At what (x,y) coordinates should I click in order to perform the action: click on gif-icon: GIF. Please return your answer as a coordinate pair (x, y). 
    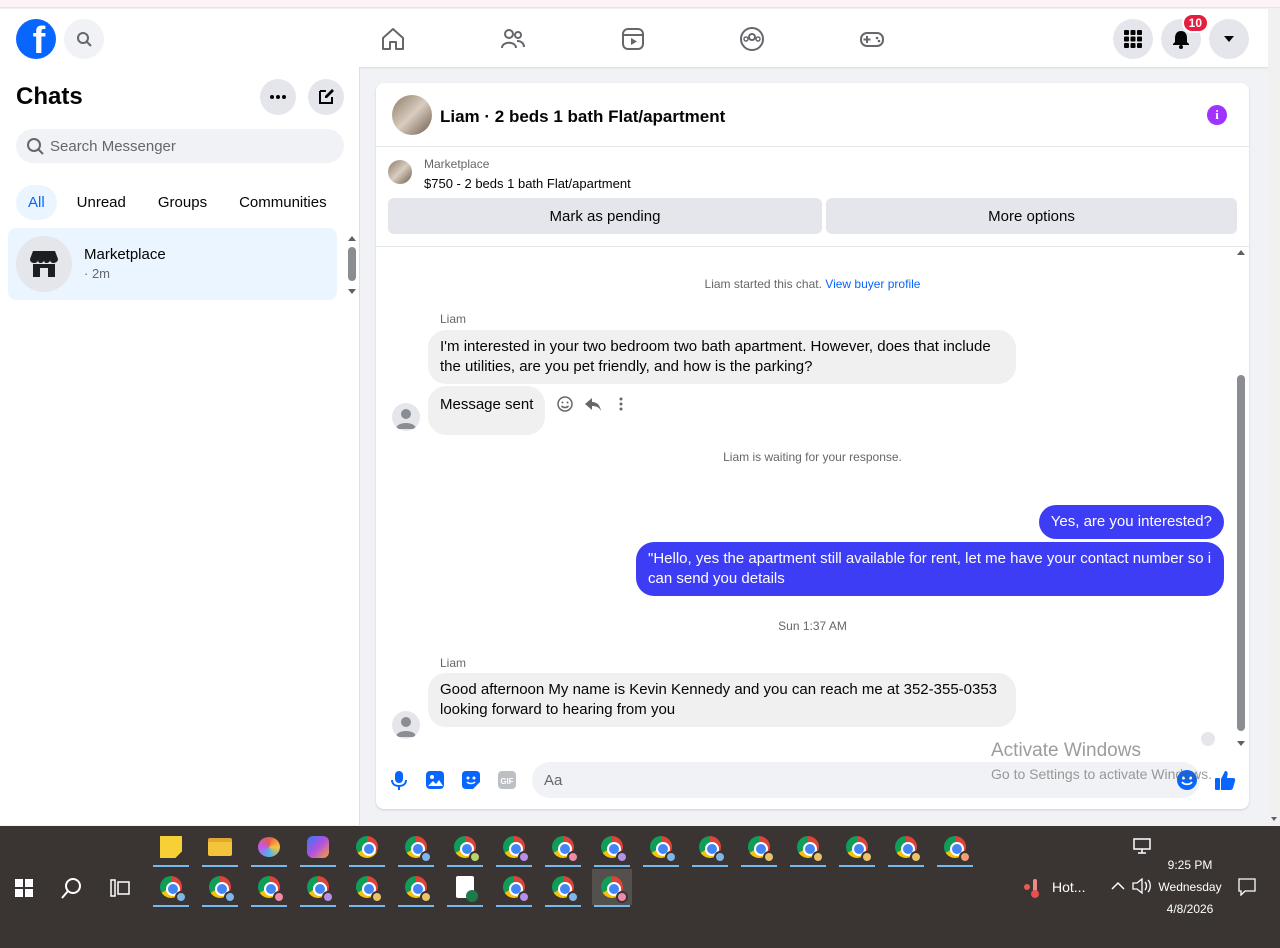
    Looking at the image, I should click on (507, 780).